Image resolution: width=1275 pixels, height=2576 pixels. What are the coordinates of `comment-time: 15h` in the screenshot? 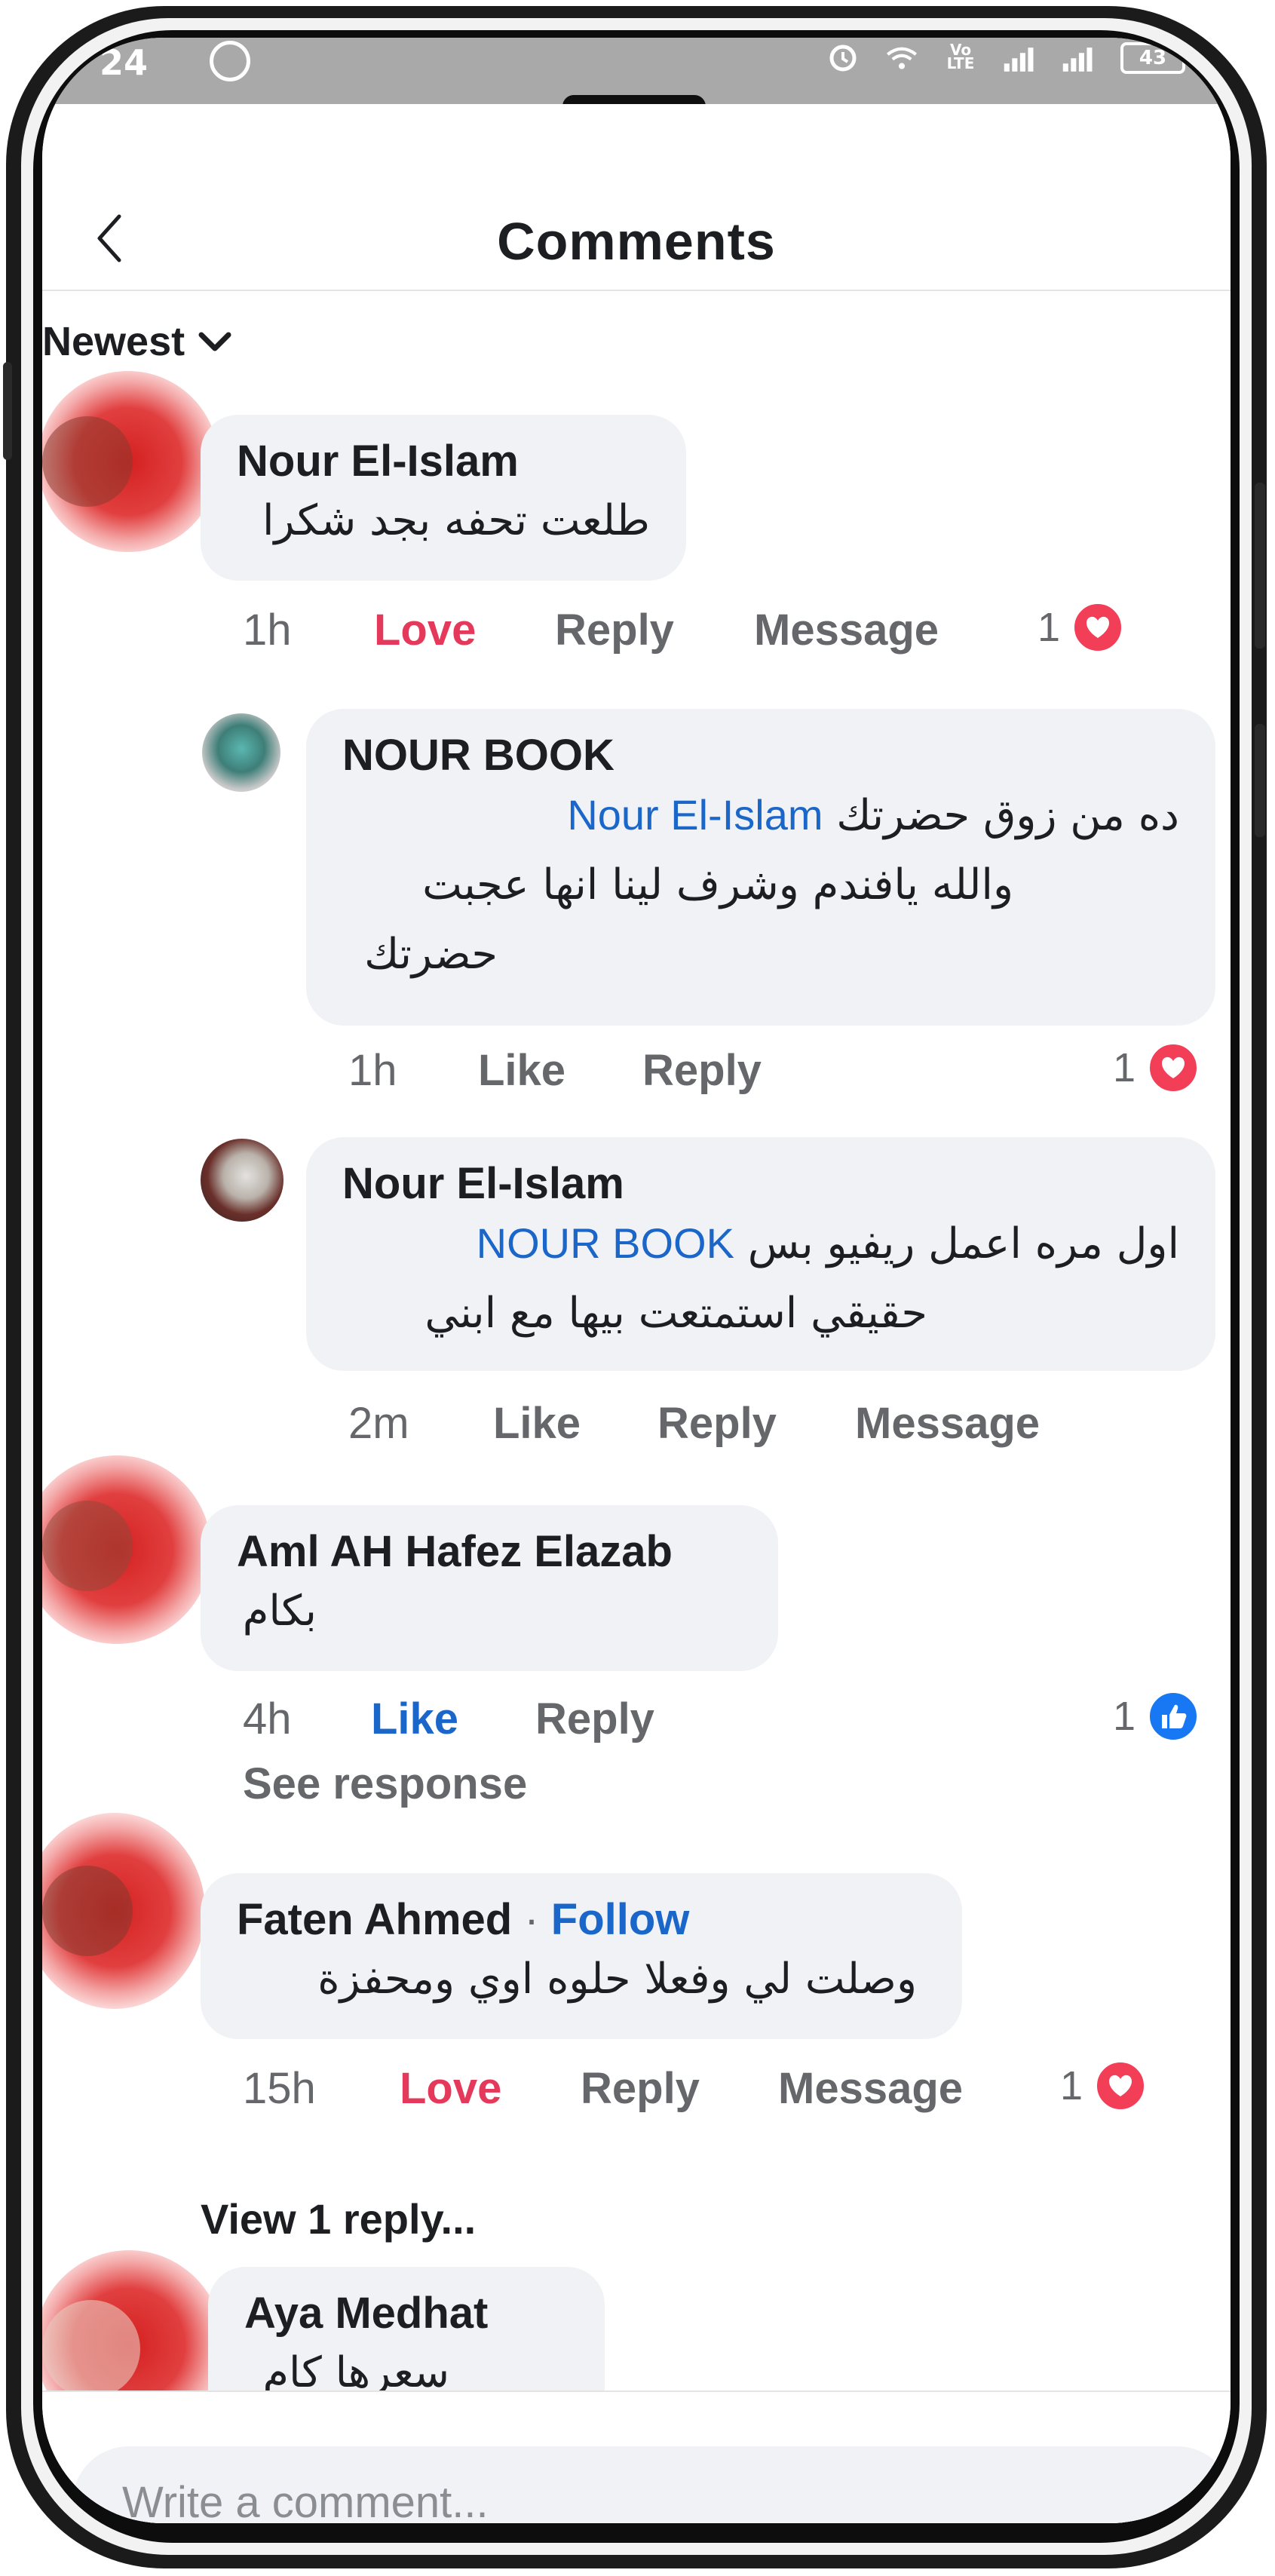 It's located at (279, 2088).